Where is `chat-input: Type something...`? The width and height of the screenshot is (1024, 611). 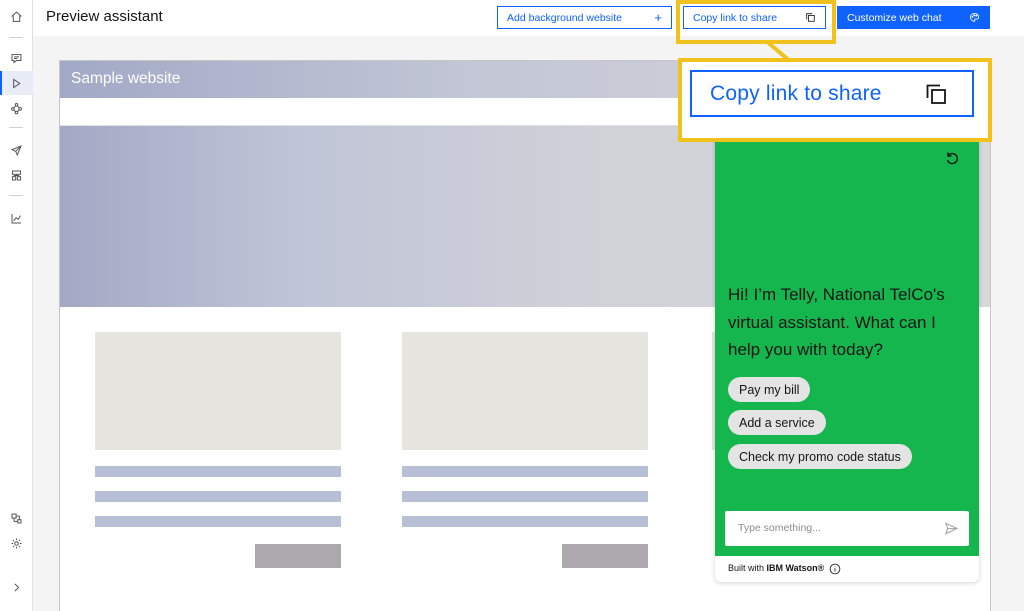
chat-input: Type something... is located at coordinates (847, 528).